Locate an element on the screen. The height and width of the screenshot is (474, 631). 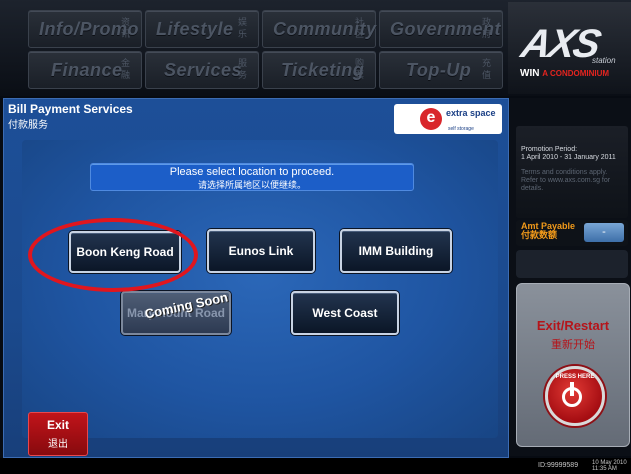
amount-label-cn: 付款数额 is located at coordinates (539, 235).